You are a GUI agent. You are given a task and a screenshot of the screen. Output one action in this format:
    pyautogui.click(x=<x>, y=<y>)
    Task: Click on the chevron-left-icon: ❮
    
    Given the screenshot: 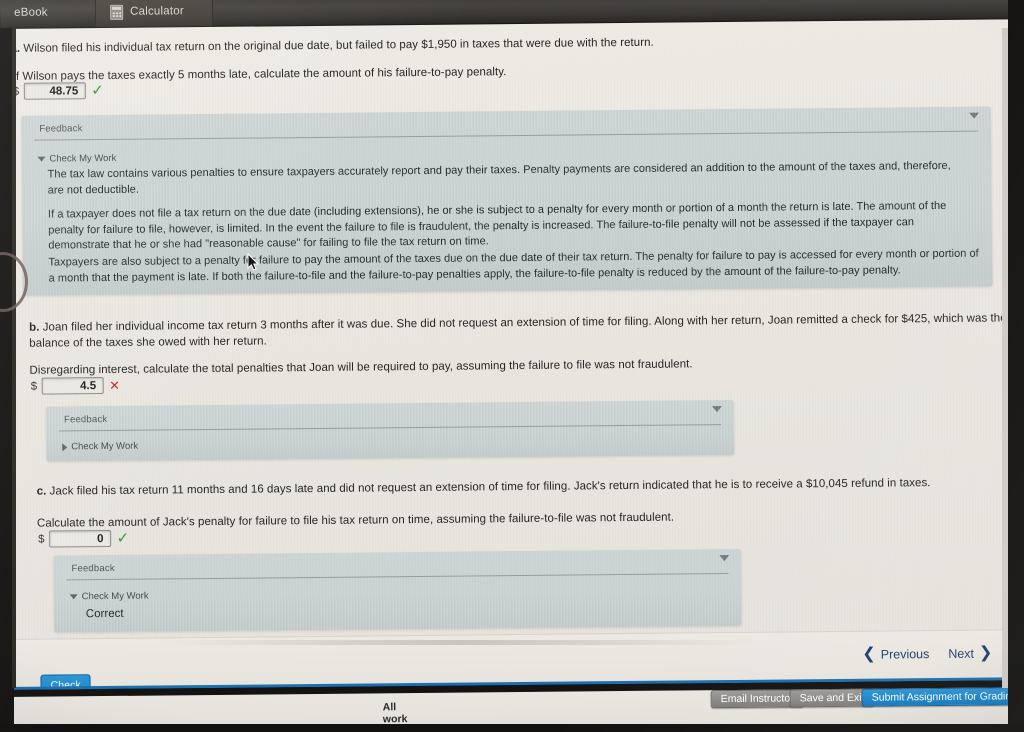 What is the action you would take?
    pyautogui.click(x=869, y=654)
    